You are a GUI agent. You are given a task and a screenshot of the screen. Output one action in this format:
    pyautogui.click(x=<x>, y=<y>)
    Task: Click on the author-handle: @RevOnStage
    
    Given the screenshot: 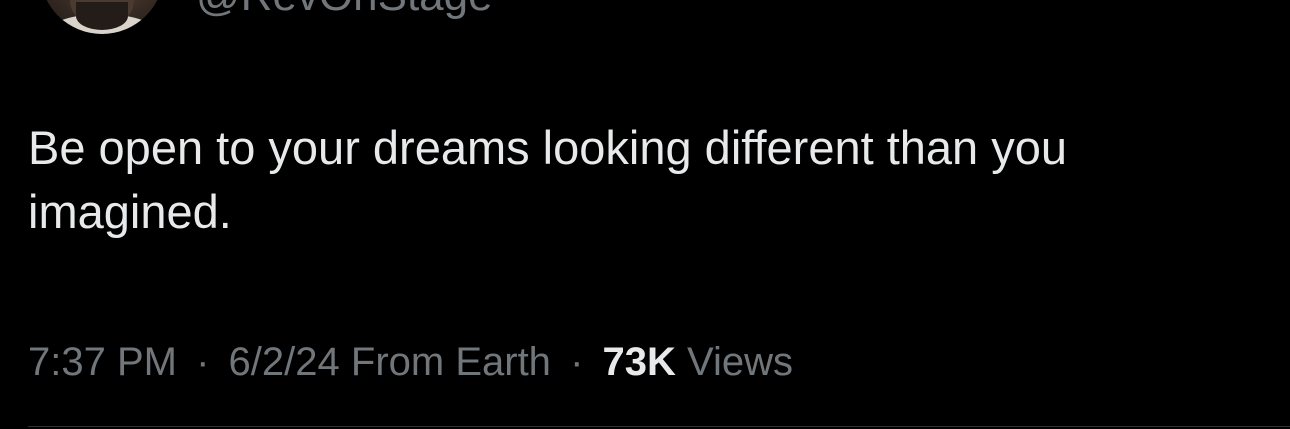 What is the action you would take?
    pyautogui.click(x=344, y=9)
    